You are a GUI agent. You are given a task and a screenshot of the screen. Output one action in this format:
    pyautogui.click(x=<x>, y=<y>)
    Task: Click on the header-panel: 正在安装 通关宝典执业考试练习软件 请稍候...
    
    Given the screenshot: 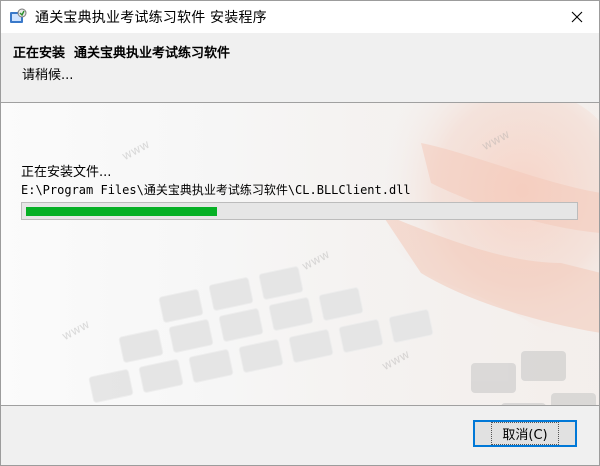 What is the action you would take?
    pyautogui.click(x=300, y=68)
    